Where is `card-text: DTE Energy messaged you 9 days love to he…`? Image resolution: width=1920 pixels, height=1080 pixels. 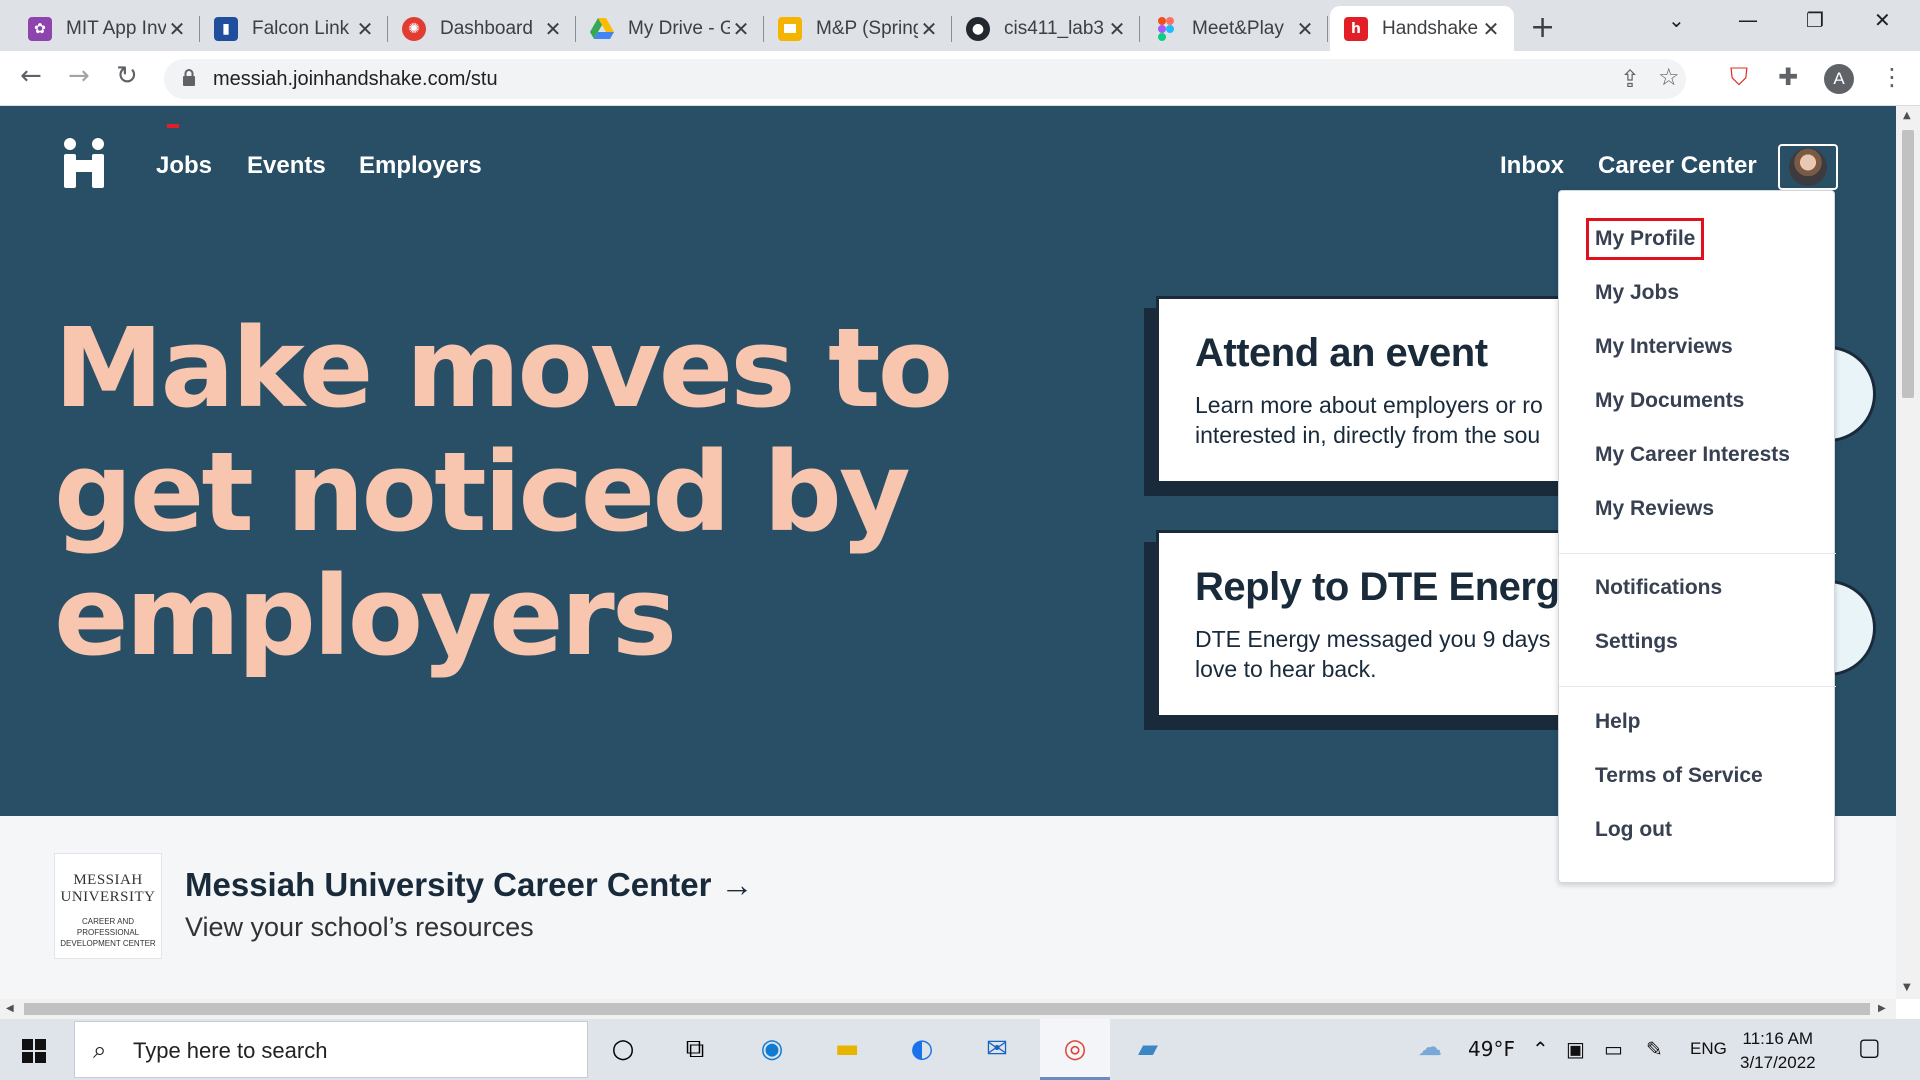 card-text: DTE Energy messaged you 9 days love to he… is located at coordinates (1373, 654).